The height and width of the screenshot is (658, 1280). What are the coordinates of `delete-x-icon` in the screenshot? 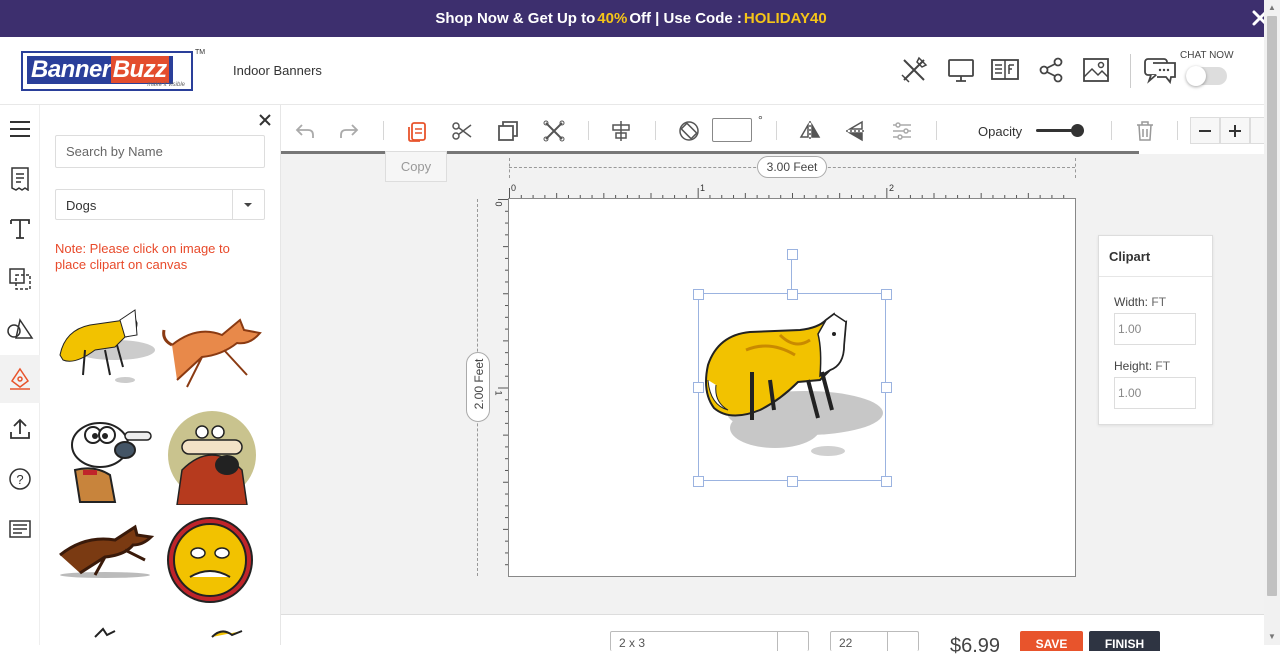 It's located at (554, 131).